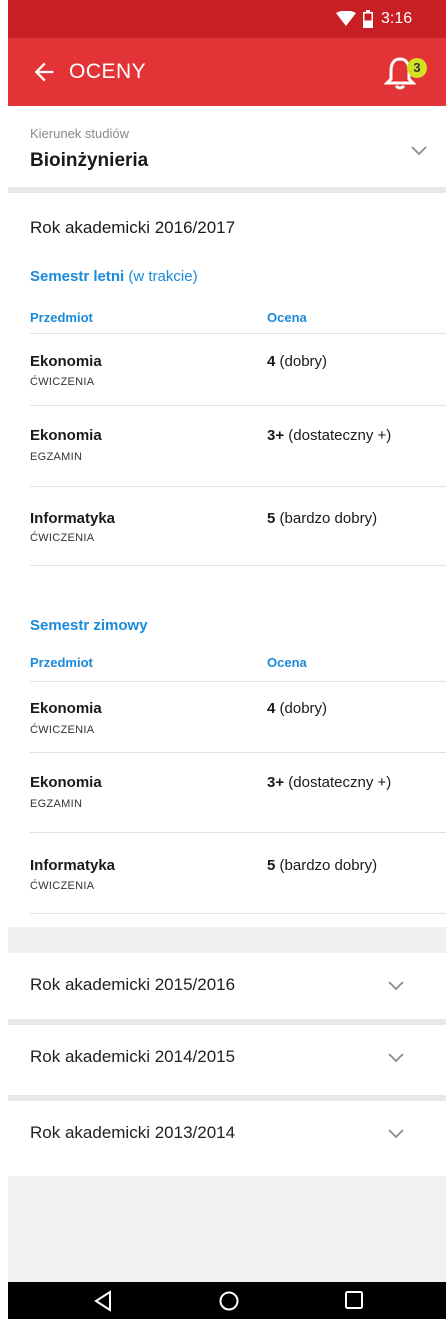 This screenshot has height=1319, width=446. I want to click on semester-name: Semestr letni, so click(77, 276).